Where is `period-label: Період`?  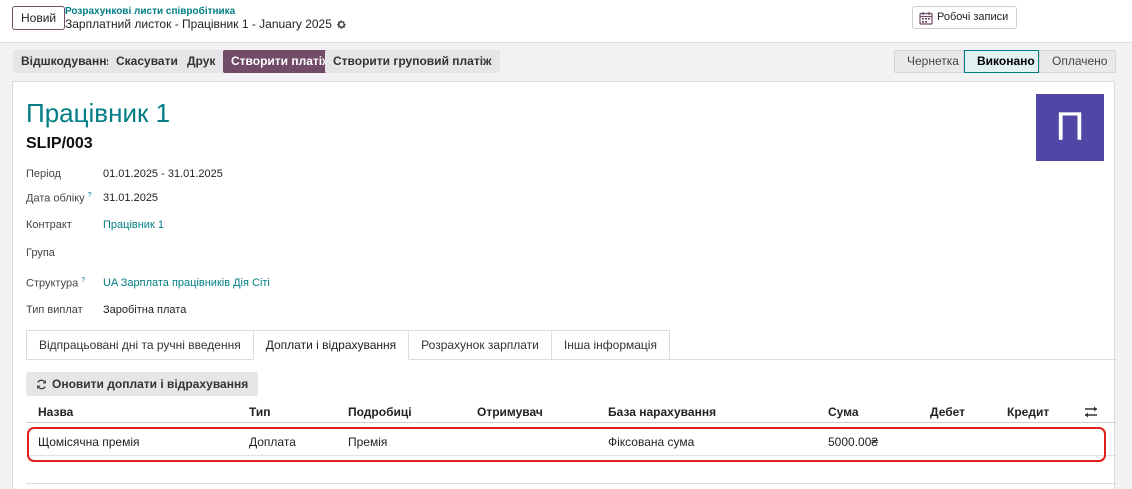
period-label: Період is located at coordinates (43, 174).